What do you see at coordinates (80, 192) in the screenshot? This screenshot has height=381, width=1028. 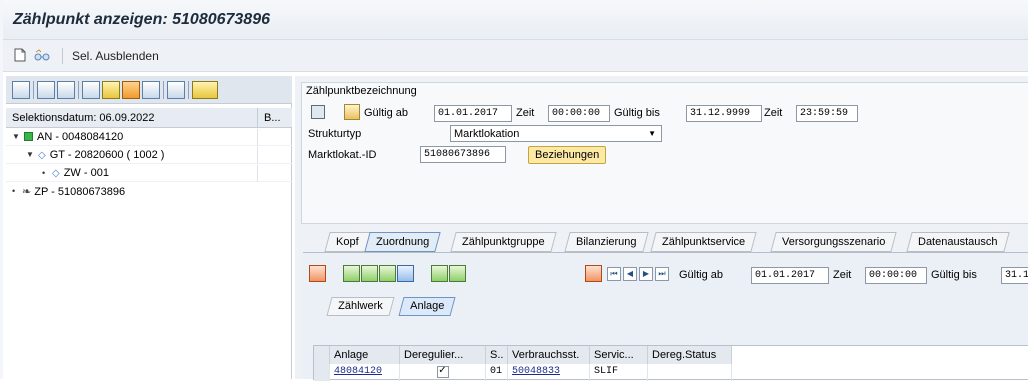 I see `tree-node-label: ZP - 51080673896` at bounding box center [80, 192].